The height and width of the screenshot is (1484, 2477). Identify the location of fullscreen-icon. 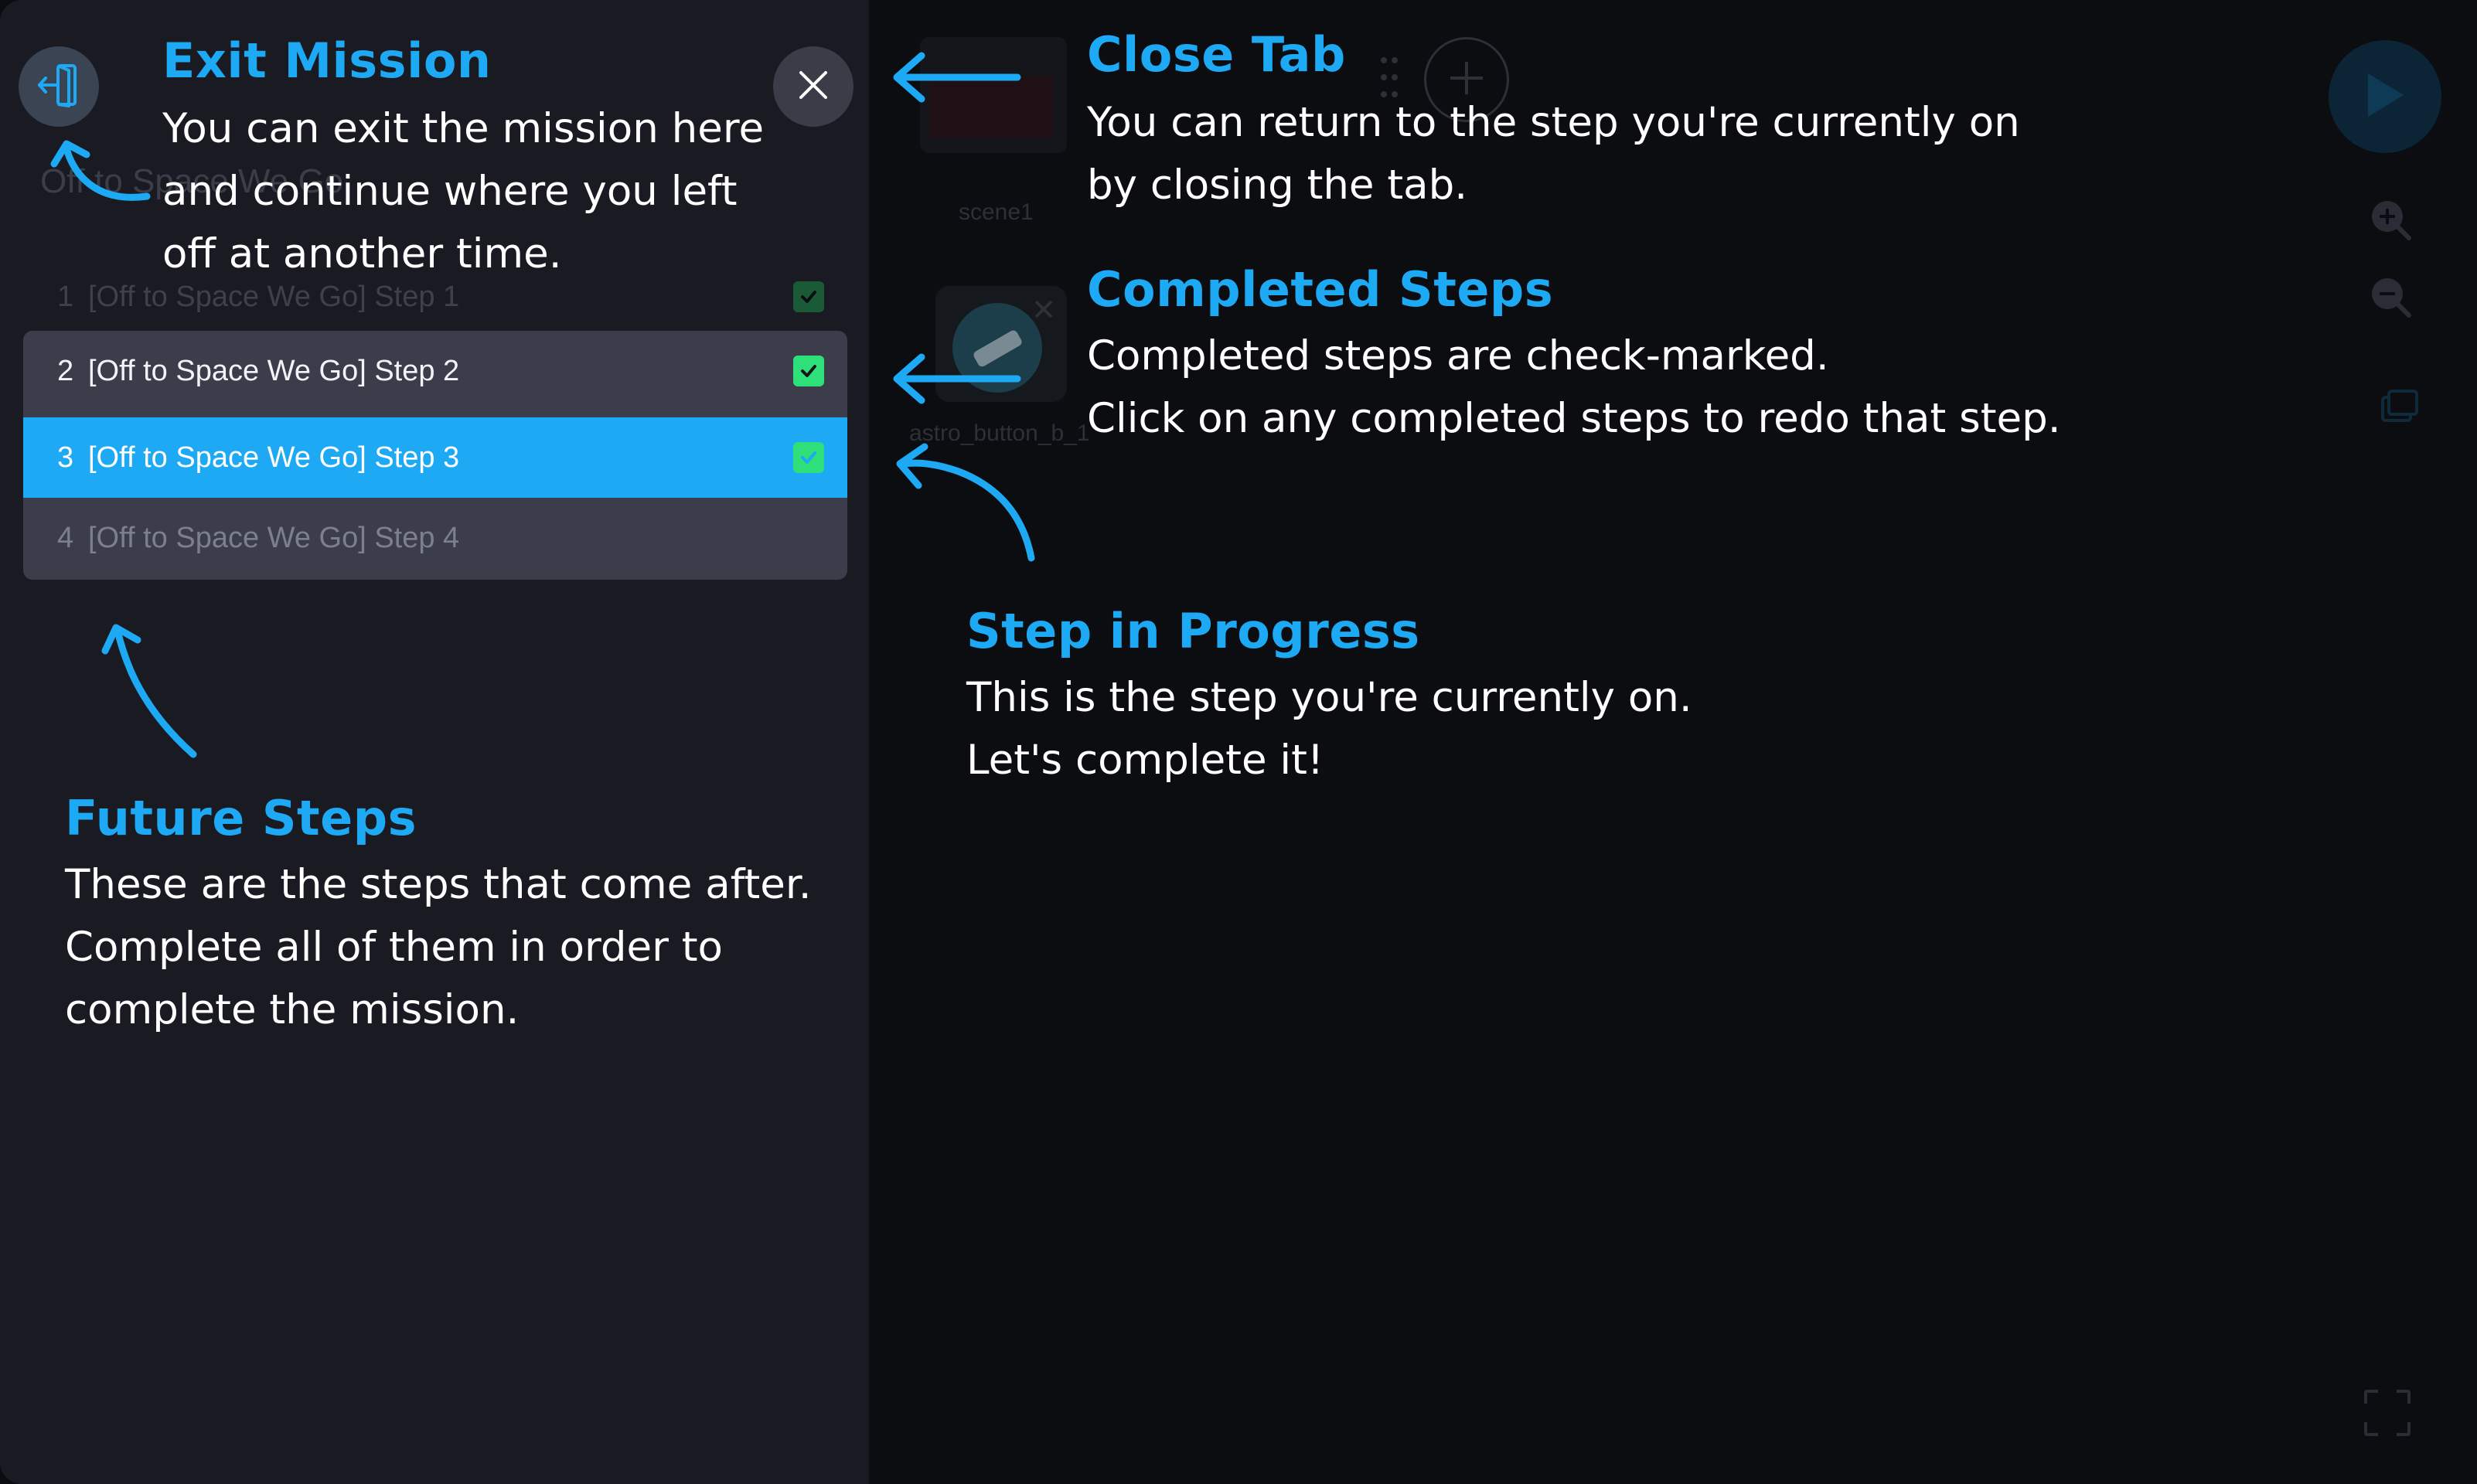
(2387, 1413).